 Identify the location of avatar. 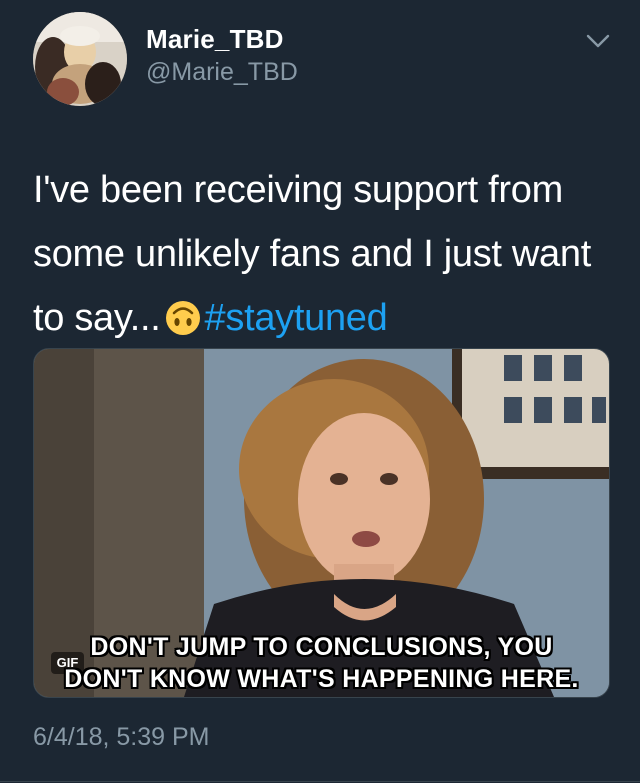
(80, 59).